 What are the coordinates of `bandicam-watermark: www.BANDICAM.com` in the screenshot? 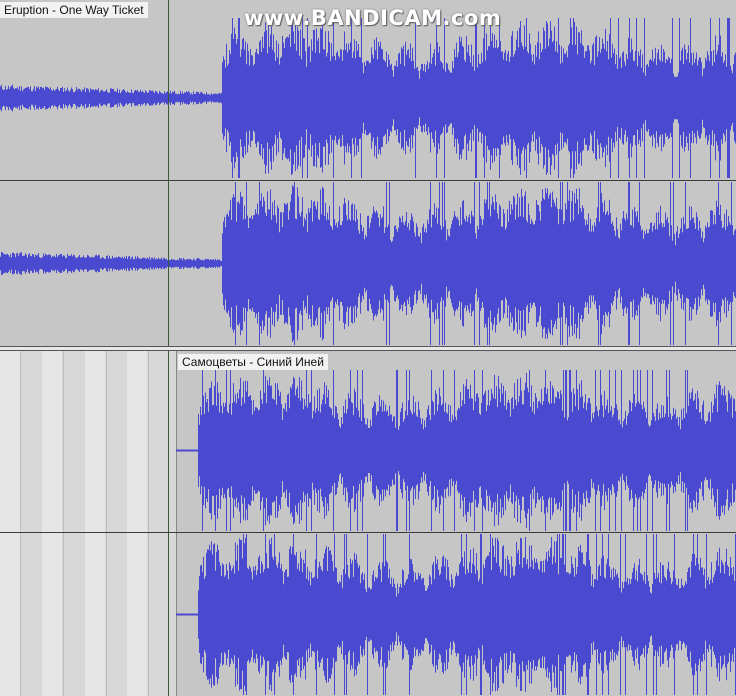 It's located at (373, 18).